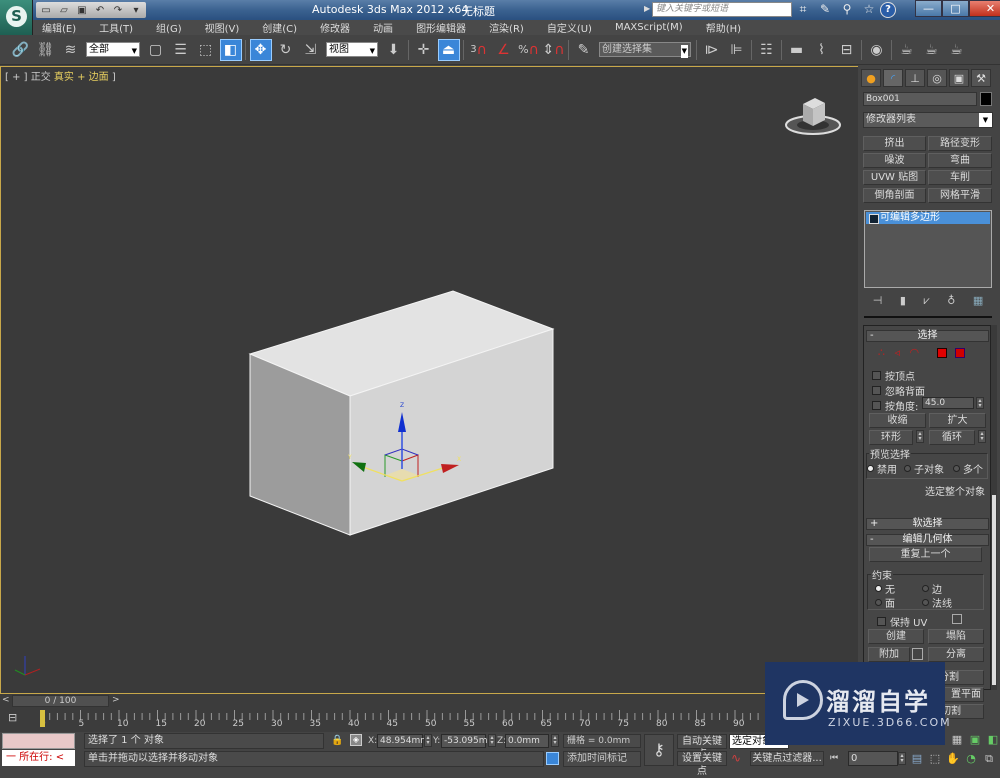 This screenshot has height=778, width=1000. I want to click on key-curve-icon: ∿, so click(736, 758).